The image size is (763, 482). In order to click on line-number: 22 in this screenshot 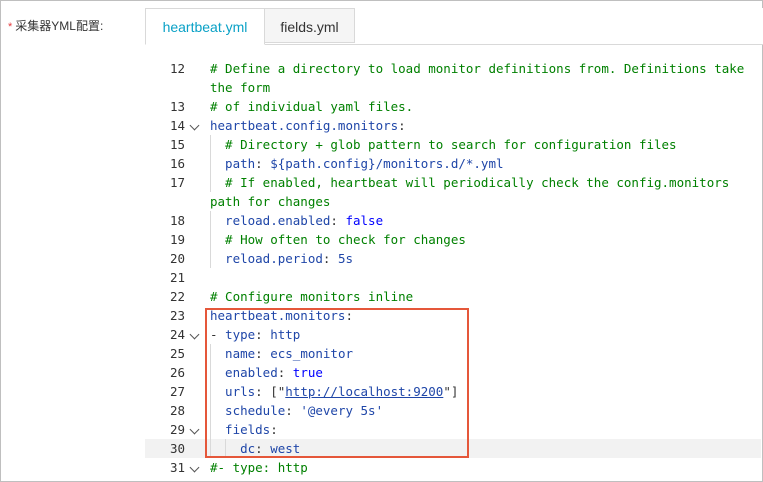, I will do `click(177, 296)`.